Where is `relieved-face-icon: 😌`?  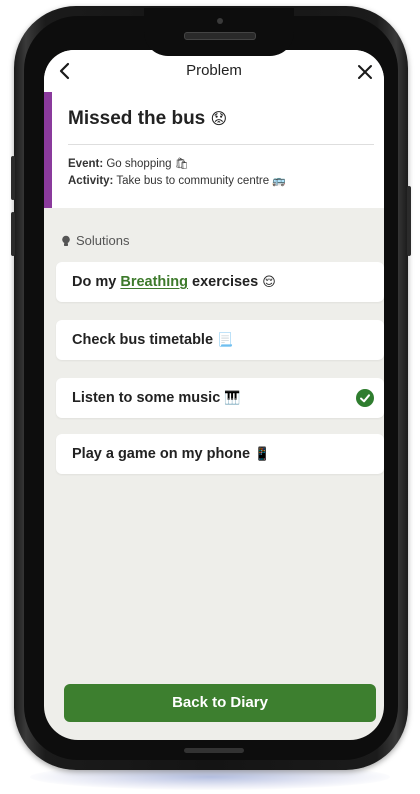 relieved-face-icon: 😌 is located at coordinates (269, 282).